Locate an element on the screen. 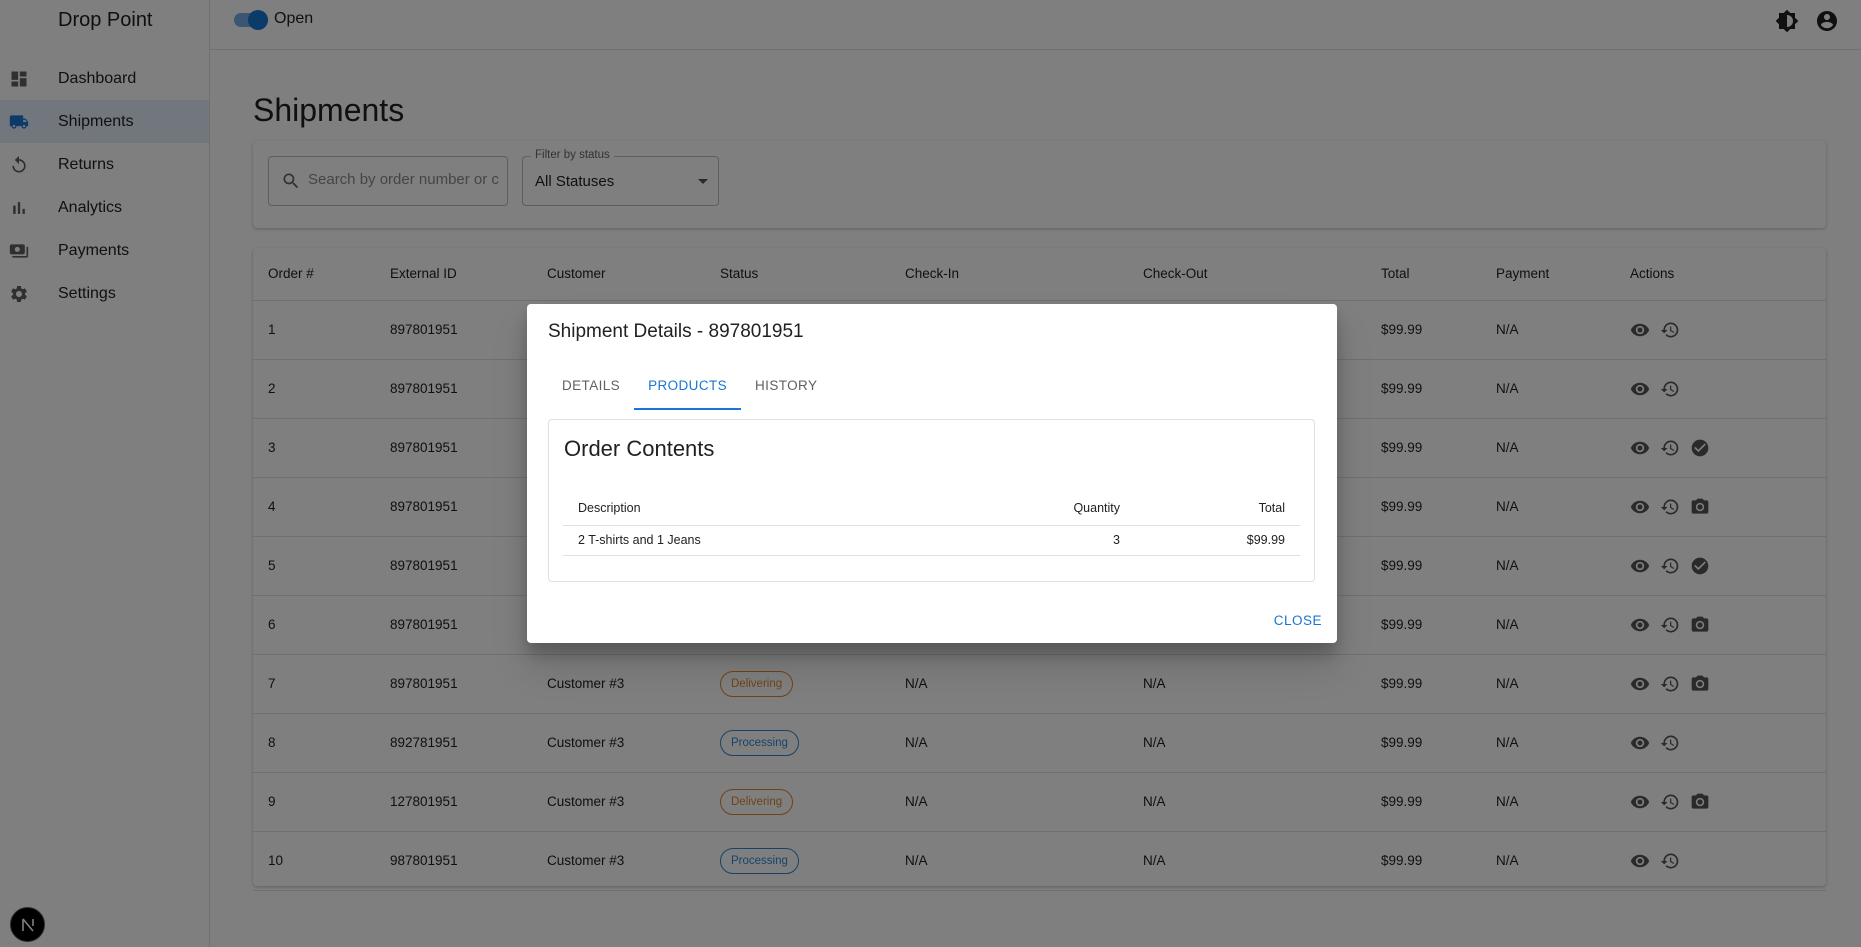 The image size is (1861, 947). column-header: Quantity is located at coordinates (1055, 508).